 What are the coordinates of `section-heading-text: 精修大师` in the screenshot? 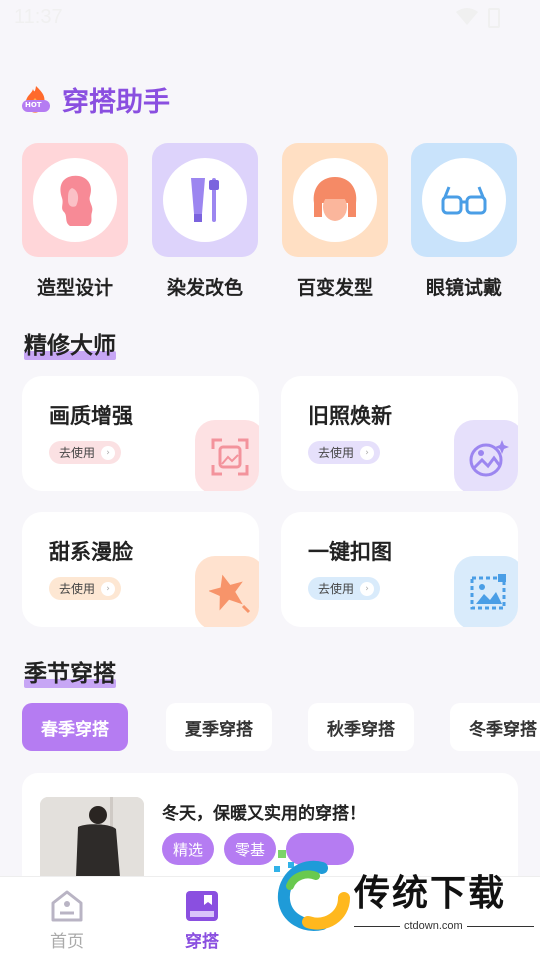 It's located at (70, 346).